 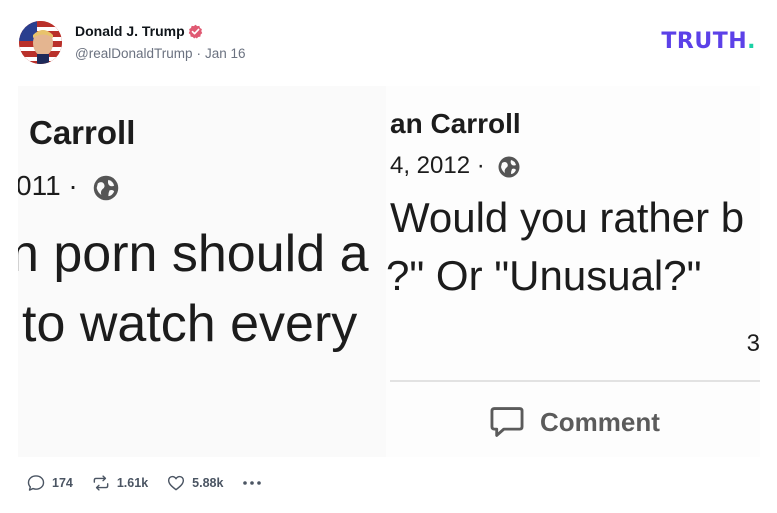 I want to click on left-panel-text-line-2: to watch every, so click(x=190, y=324).